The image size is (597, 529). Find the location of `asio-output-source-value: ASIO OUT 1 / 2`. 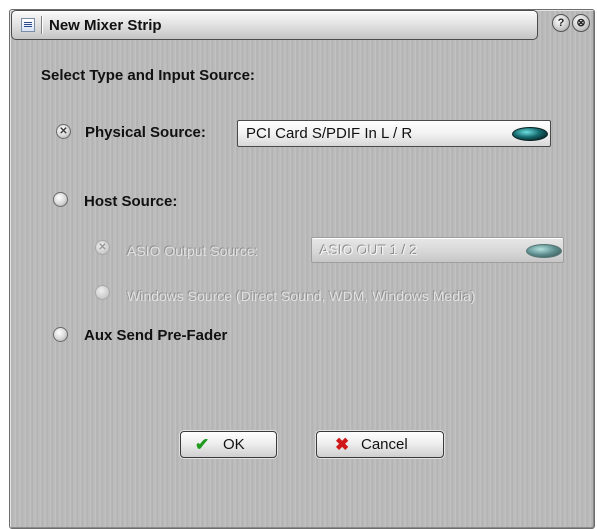

asio-output-source-value: ASIO OUT 1 / 2 is located at coordinates (369, 250).